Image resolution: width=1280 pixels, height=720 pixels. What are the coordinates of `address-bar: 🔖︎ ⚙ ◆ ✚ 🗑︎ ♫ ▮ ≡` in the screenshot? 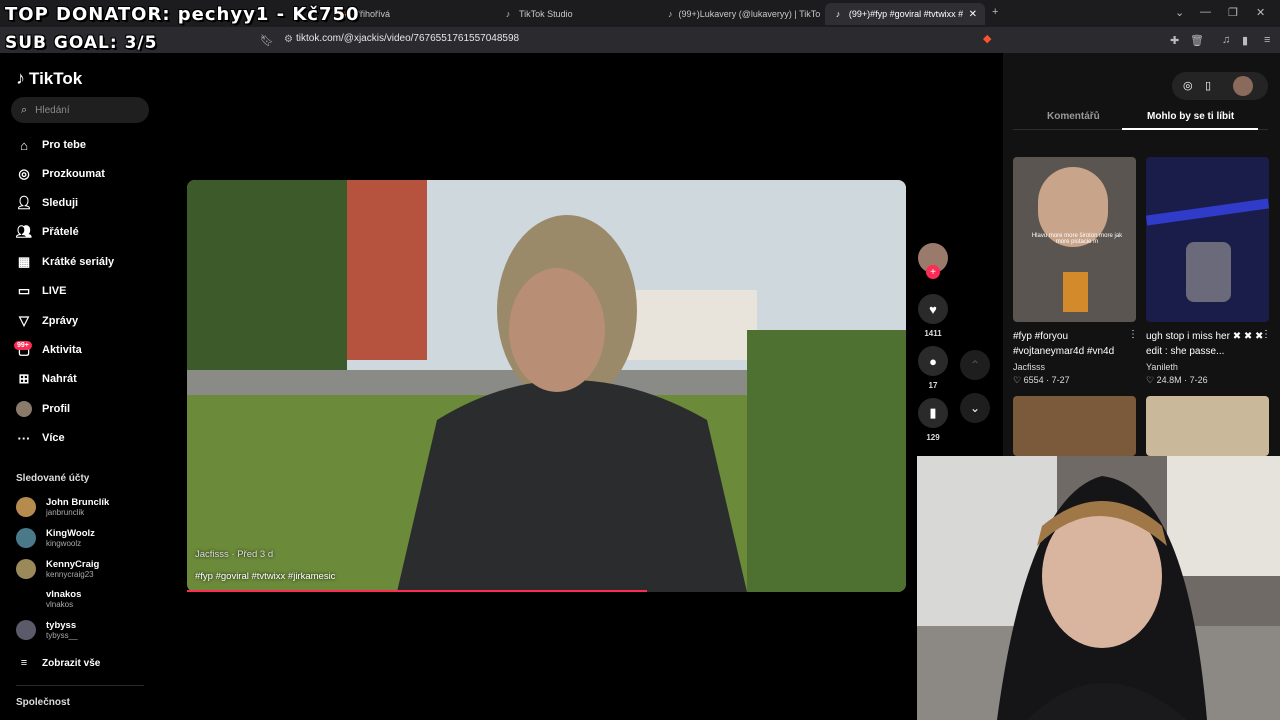 It's located at (640, 40).